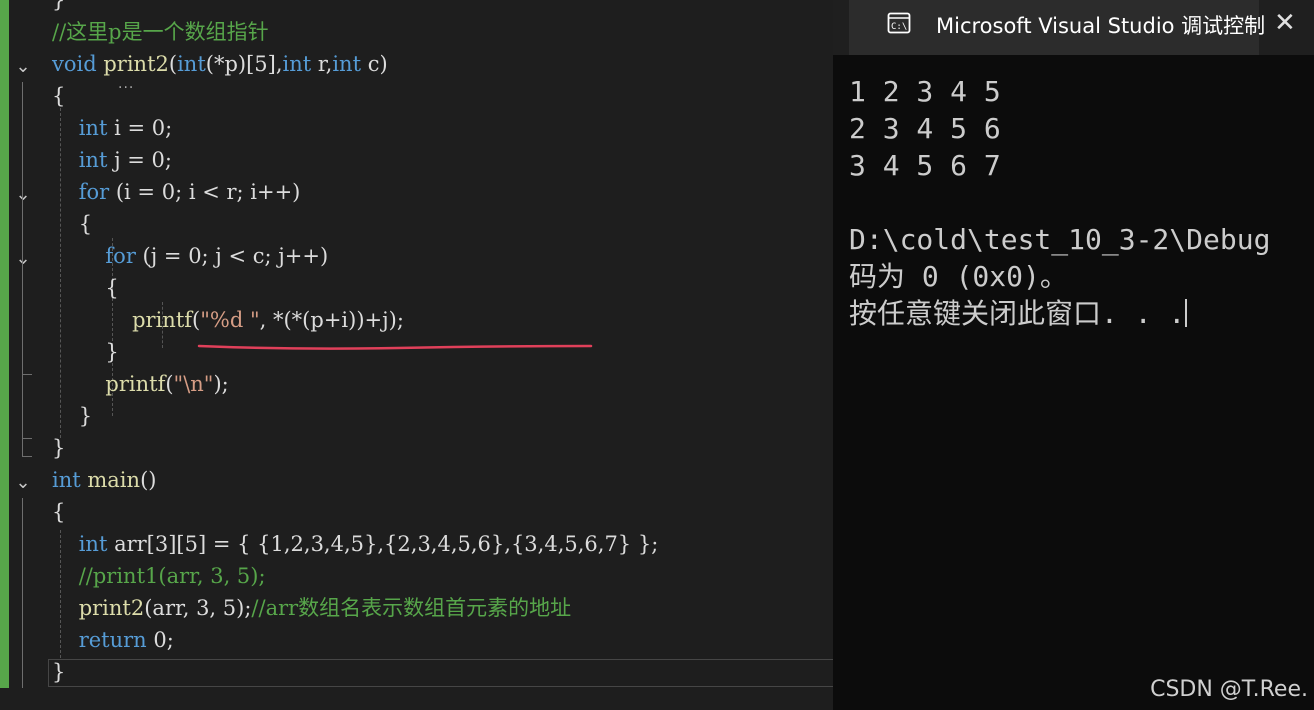 This screenshot has height=710, width=1314. I want to click on code-line: for (i = 0; i < r; i++), so click(176, 192).